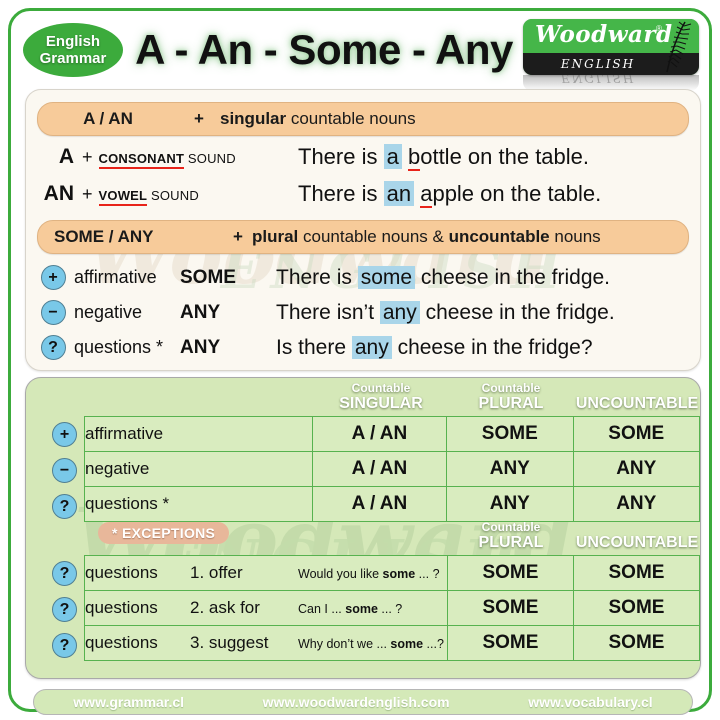 This screenshot has width=720, height=720. I want to click on table-row: questions * A / AN ANY ANY, so click(392, 504).